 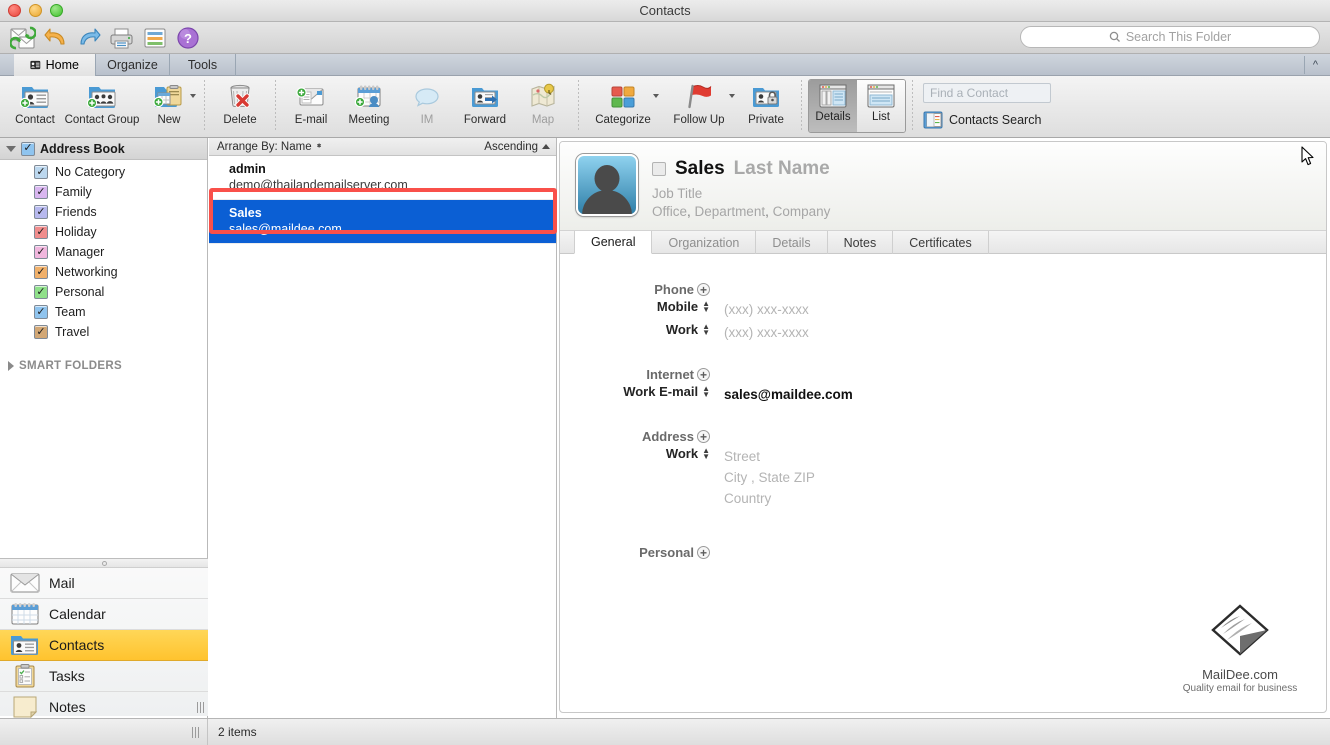 I want to click on category-holiday: ✓ Holiday, so click(x=103, y=232).